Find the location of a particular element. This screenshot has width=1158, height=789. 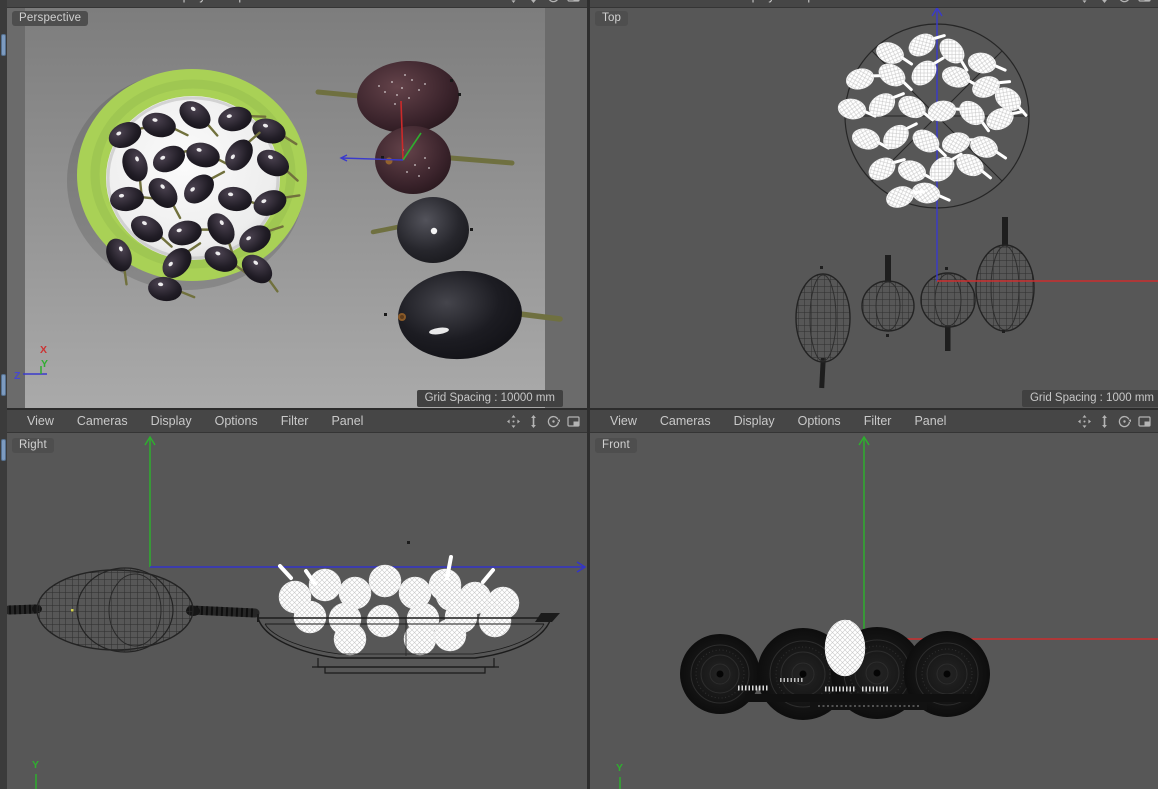

grid-spacing-readout: Grid Spacing : 1000 mm is located at coordinates (1089, 398).